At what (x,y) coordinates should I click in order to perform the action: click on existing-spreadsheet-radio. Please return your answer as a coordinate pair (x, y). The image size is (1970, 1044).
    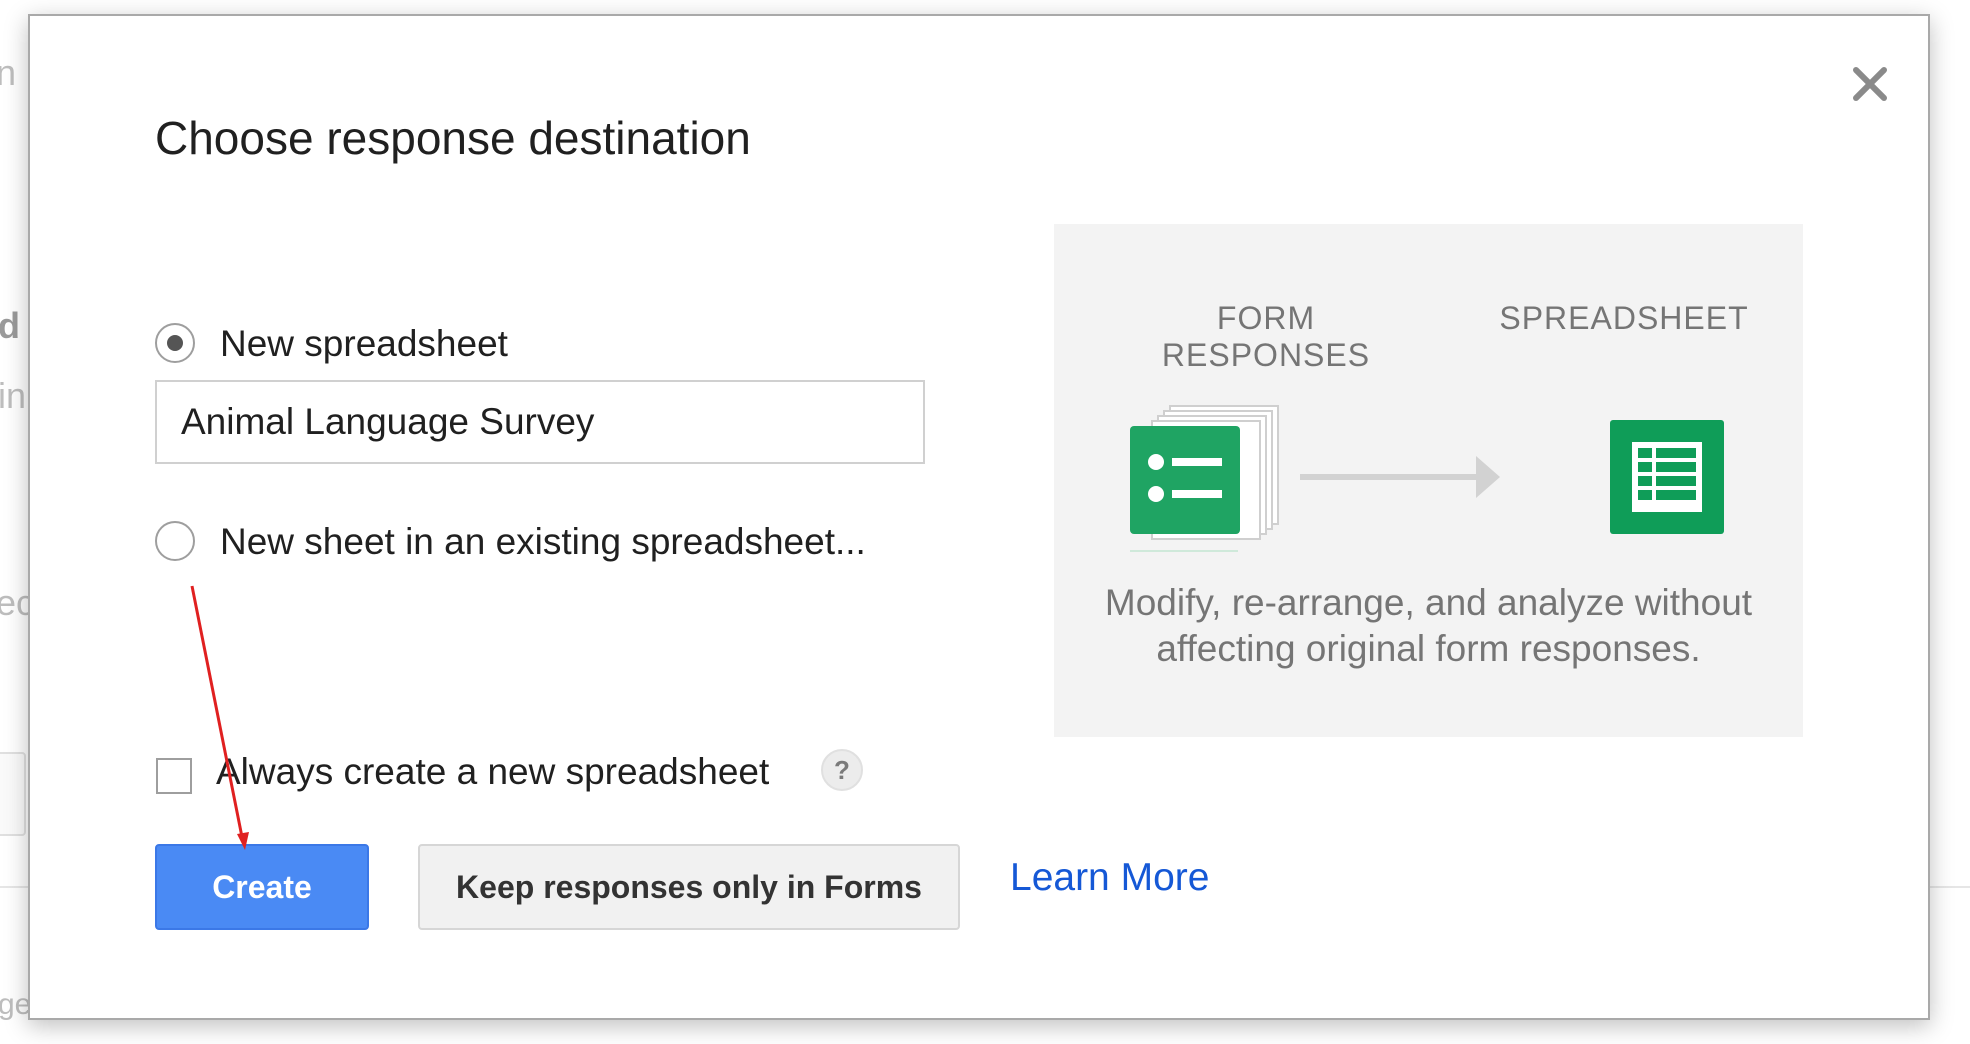
    Looking at the image, I should click on (175, 541).